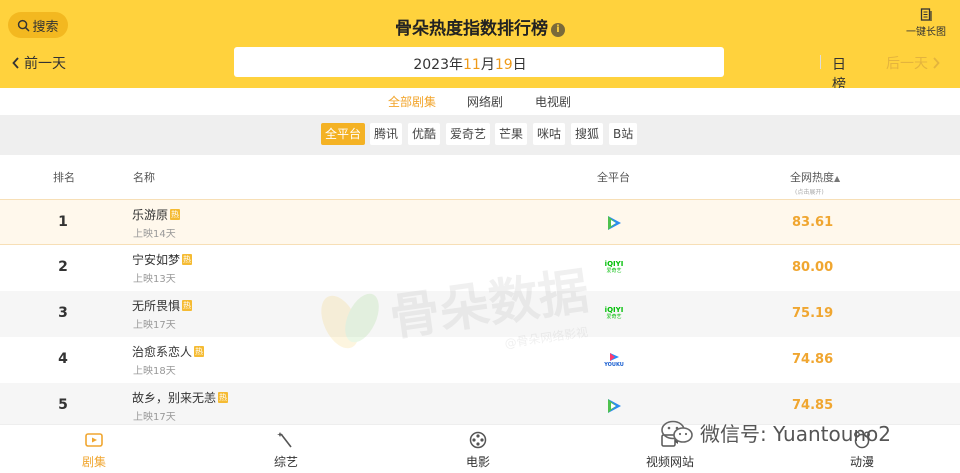  Describe the element at coordinates (480, 222) in the screenshot. I see `table-row: 1 乐游原热 上映14天 83.61` at that location.